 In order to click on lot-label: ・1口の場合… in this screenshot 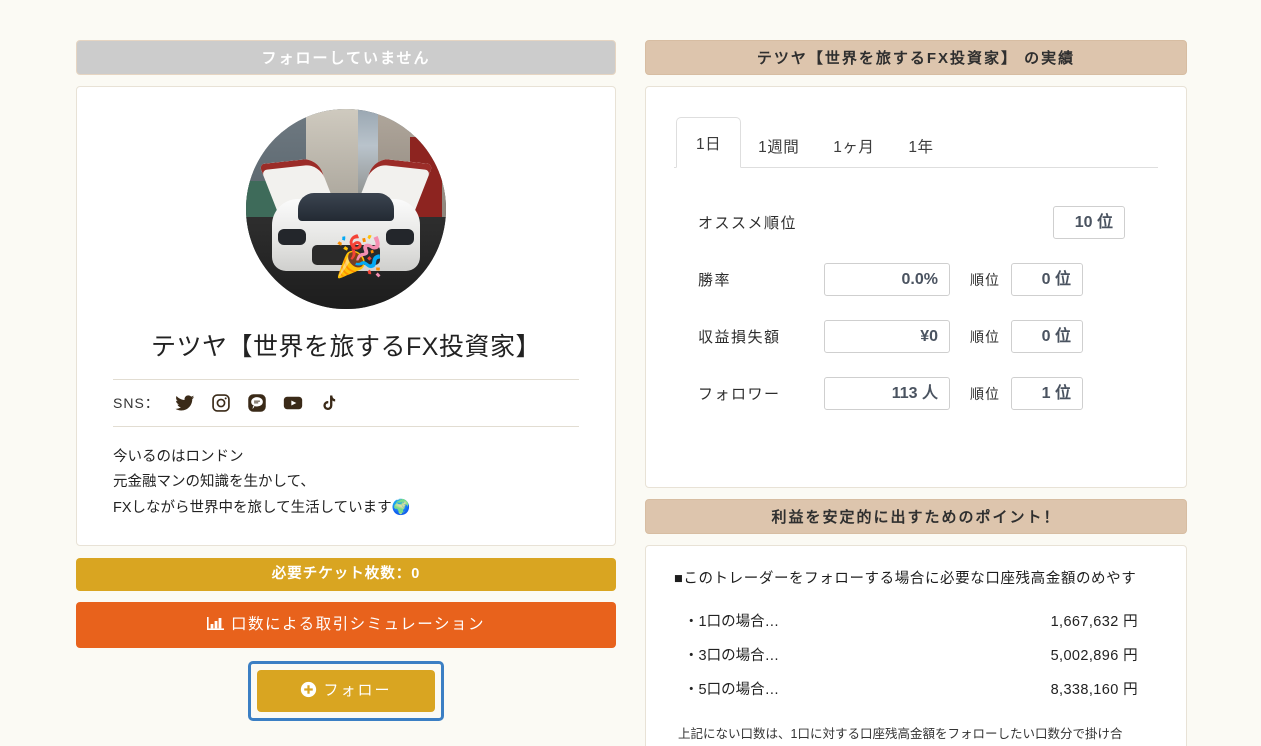, I will do `click(732, 622)`.